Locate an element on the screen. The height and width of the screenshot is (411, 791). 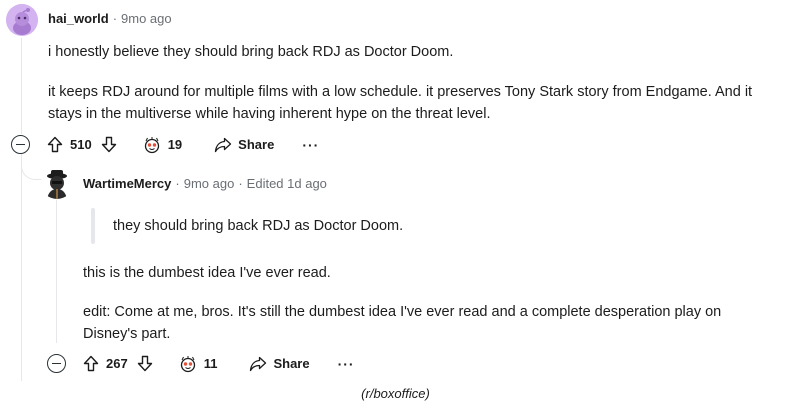
image-caption: (r/boxoffice) is located at coordinates (395, 393).